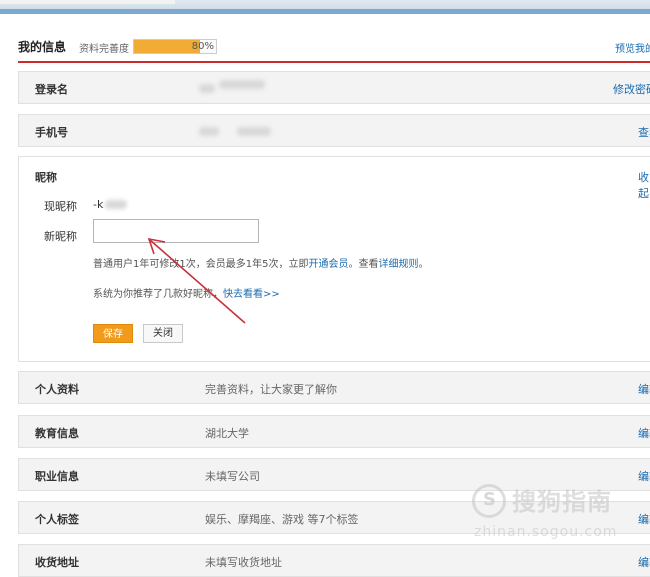 The image size is (650, 577). What do you see at coordinates (251, 294) in the screenshot?
I see `recommend-link: 快去看看>>` at bounding box center [251, 294].